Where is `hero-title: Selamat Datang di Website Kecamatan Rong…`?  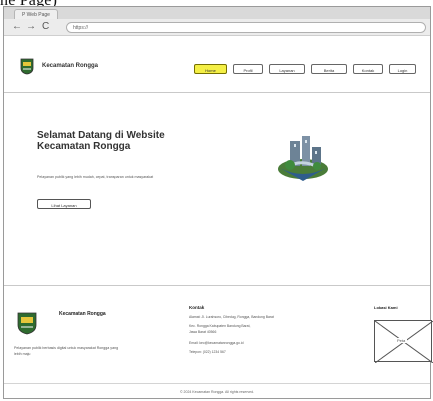
hero-title: Selamat Datang di Website Kecamatan Rong… is located at coordinates (101, 141).